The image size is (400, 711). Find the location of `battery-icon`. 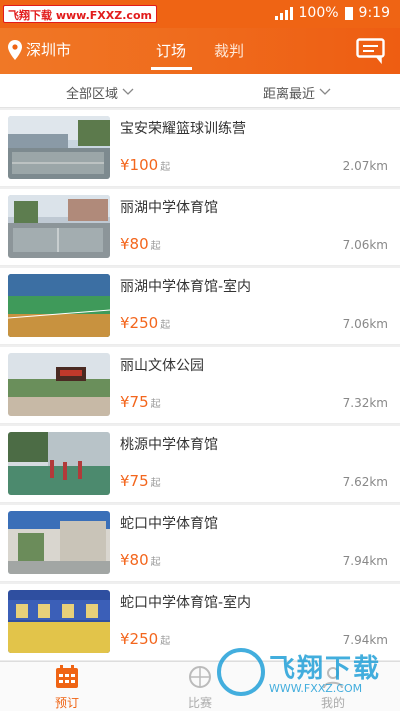

battery-icon is located at coordinates (348, 13).